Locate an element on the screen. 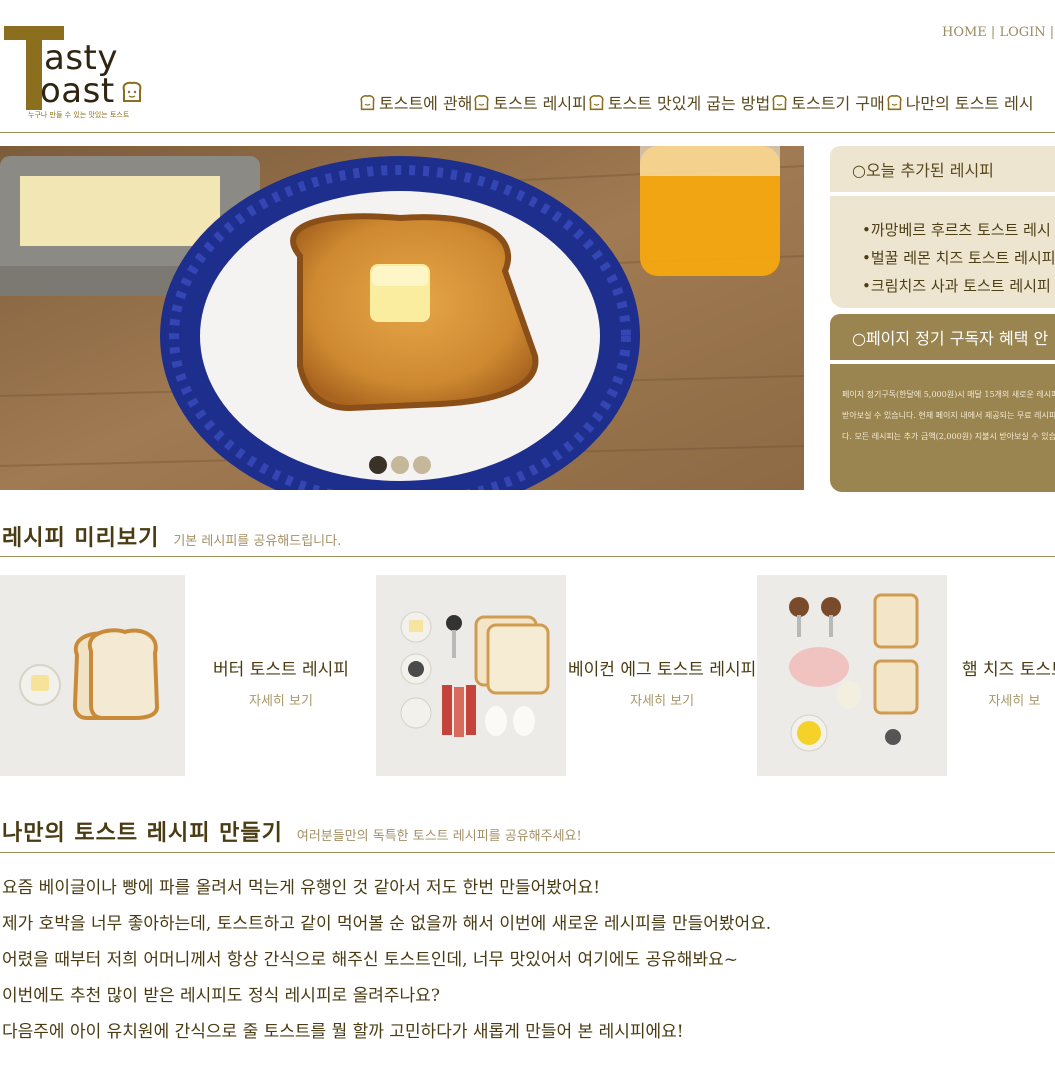 Image resolution: width=1055 pixels, height=1080 pixels. logo-tagline: 누구나 만들 수 있는 맛있는 토스트 is located at coordinates (79, 115).